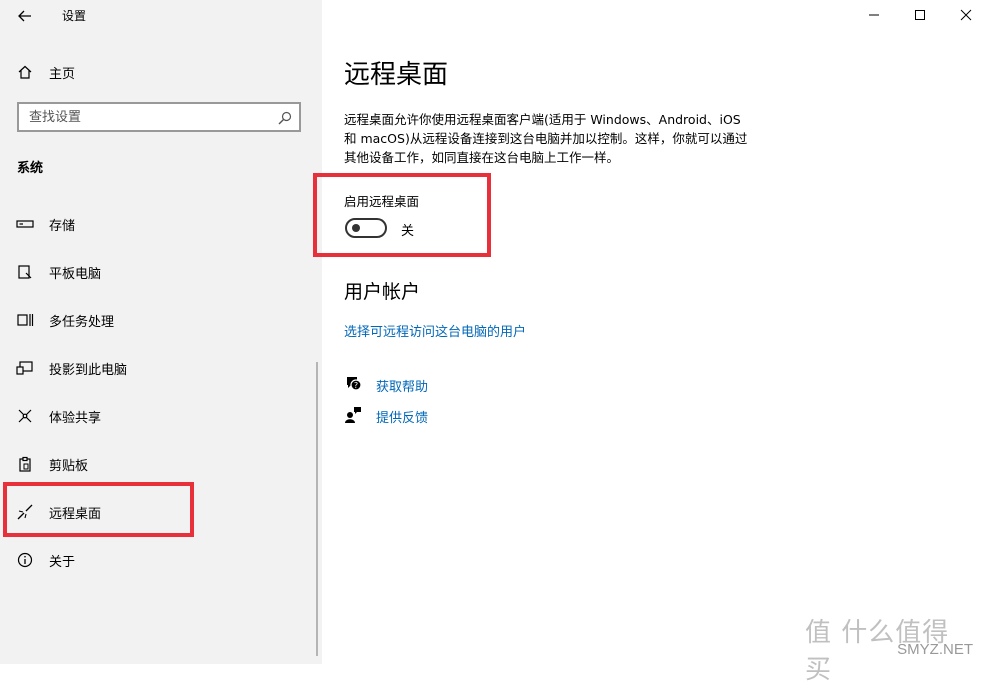 Image resolution: width=985 pixels, height=686 pixels. I want to click on sidebar-item-label: 体验共享, so click(75, 418).